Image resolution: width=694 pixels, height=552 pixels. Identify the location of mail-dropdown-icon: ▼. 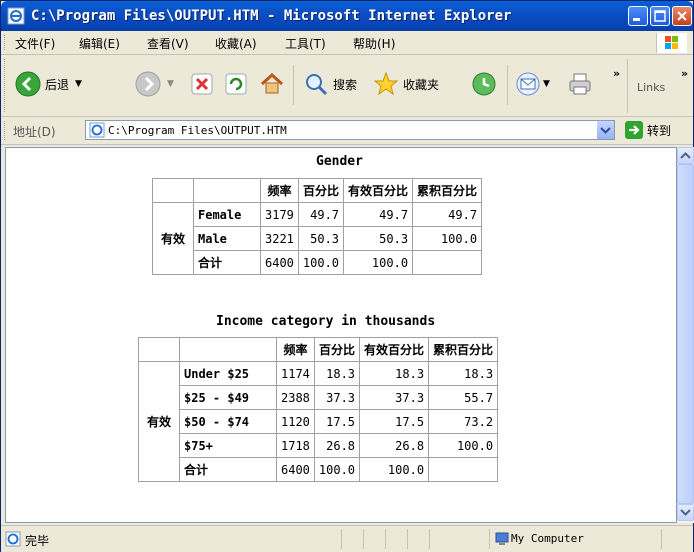
(546, 84).